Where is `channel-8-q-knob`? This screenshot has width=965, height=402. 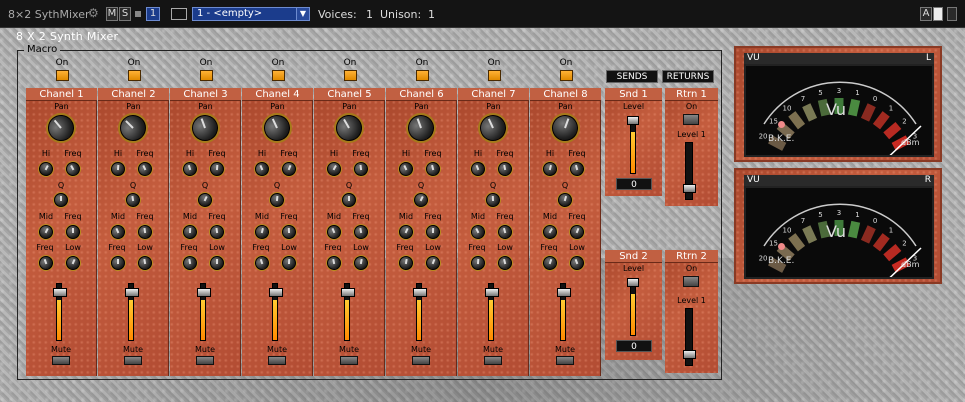 channel-8-q-knob is located at coordinates (564, 199).